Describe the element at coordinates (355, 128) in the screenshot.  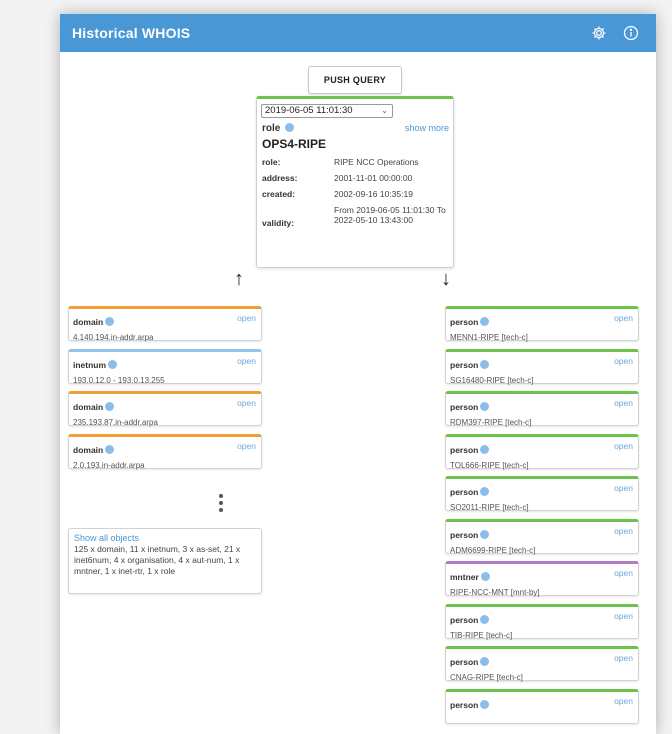
I see `object-type-row: role show more` at that location.